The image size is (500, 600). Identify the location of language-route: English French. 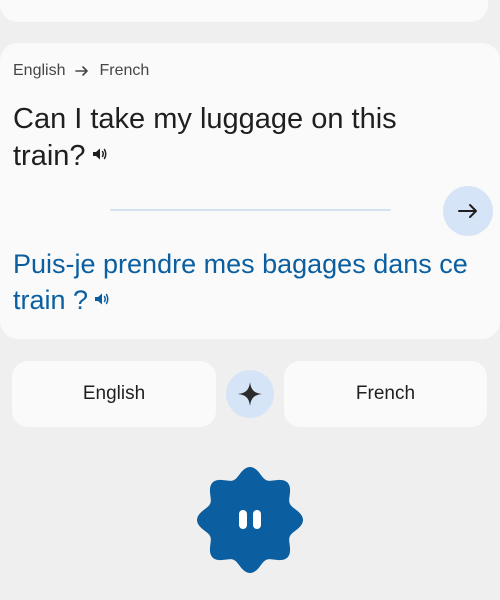
(81, 71).